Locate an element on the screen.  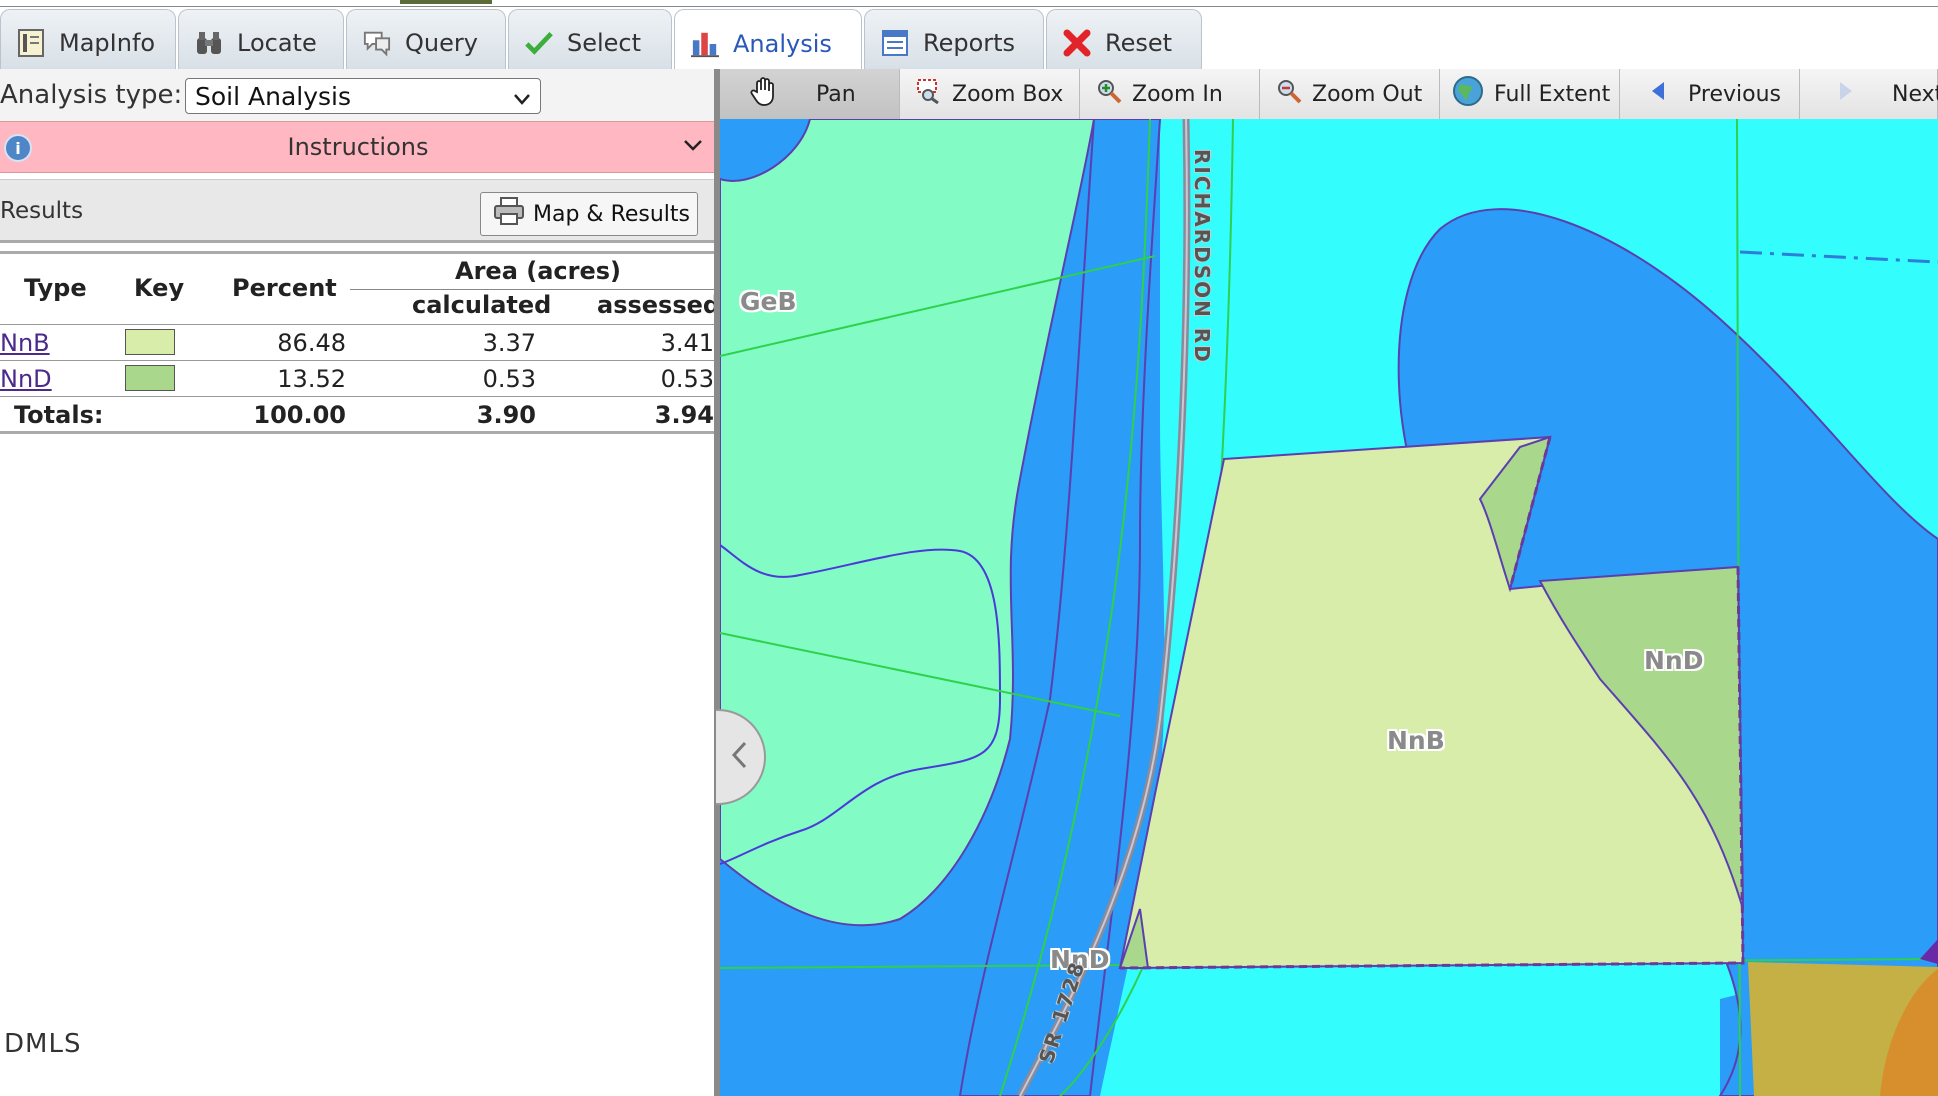
zoom-out-tool: Zoom Out is located at coordinates (1350, 94).